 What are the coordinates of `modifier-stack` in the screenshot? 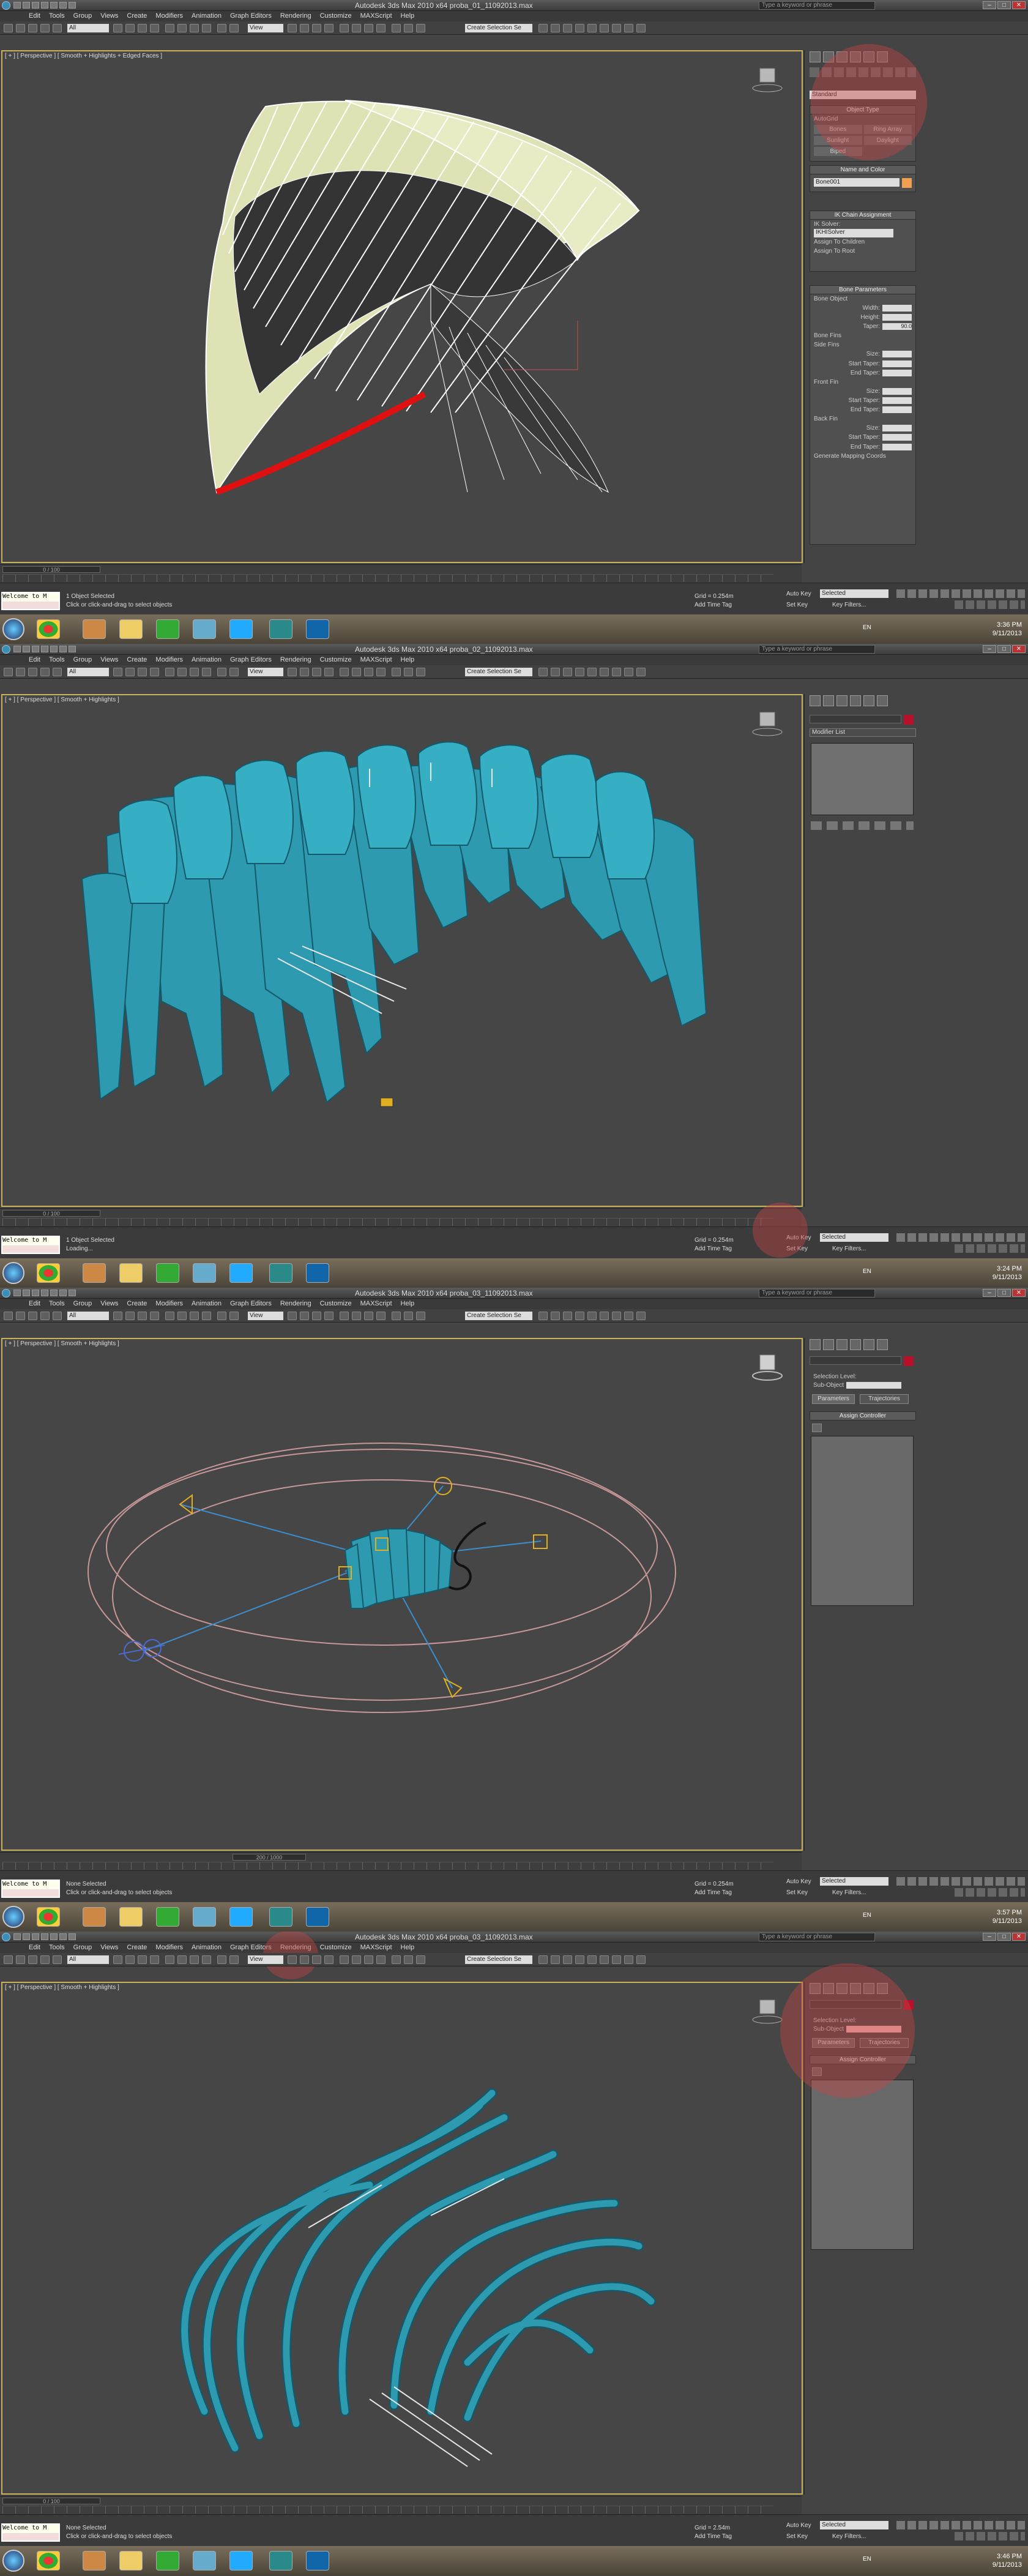 It's located at (863, 779).